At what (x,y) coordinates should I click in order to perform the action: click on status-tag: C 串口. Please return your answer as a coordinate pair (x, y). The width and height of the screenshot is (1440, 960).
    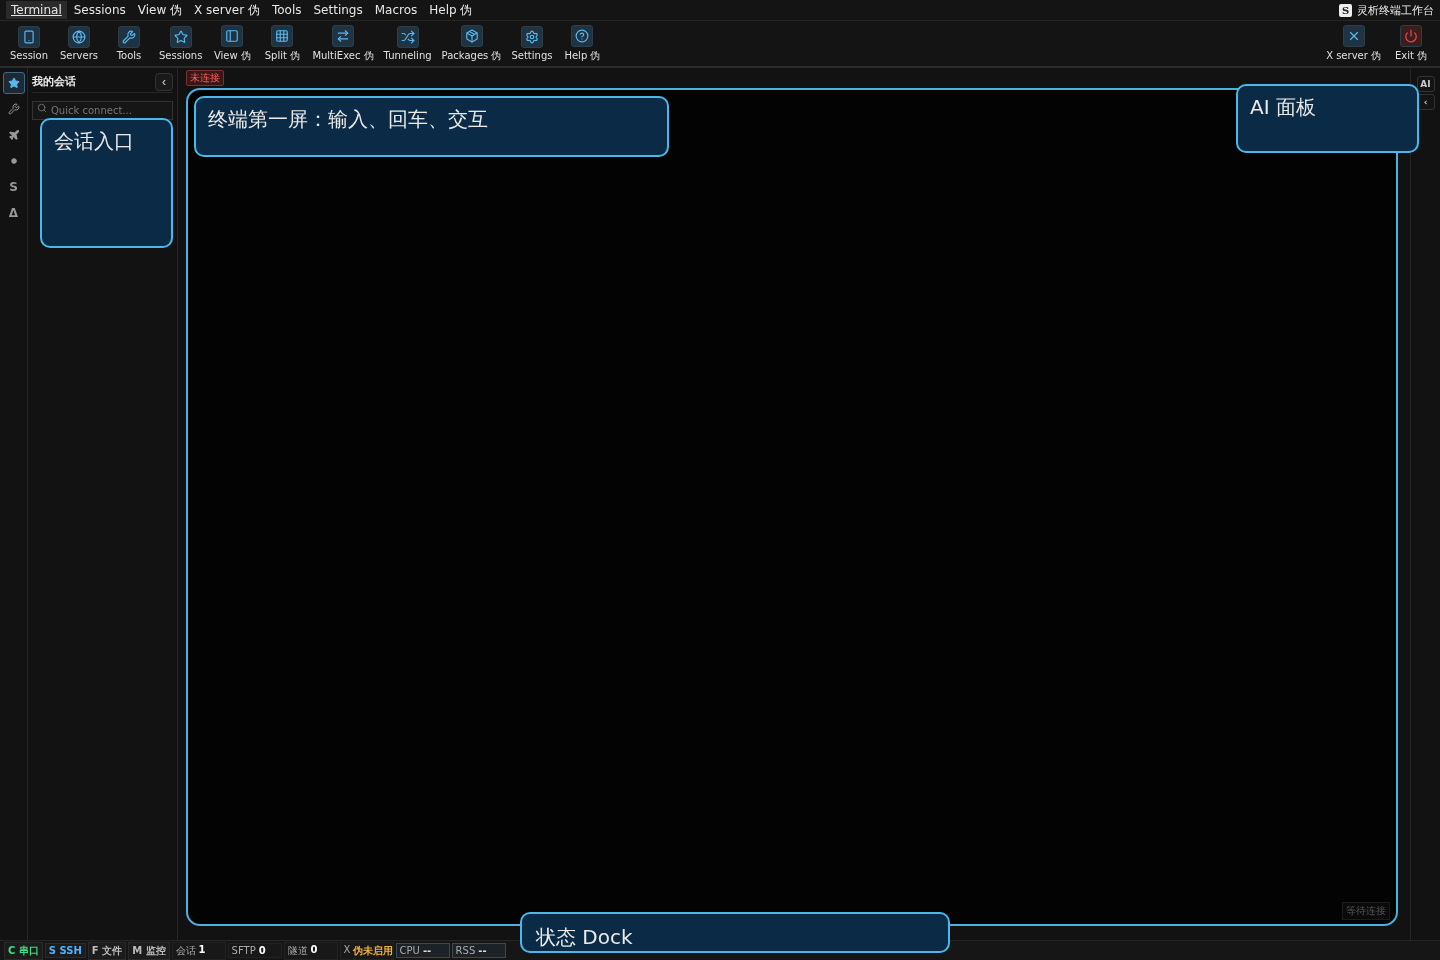
    Looking at the image, I should click on (23, 950).